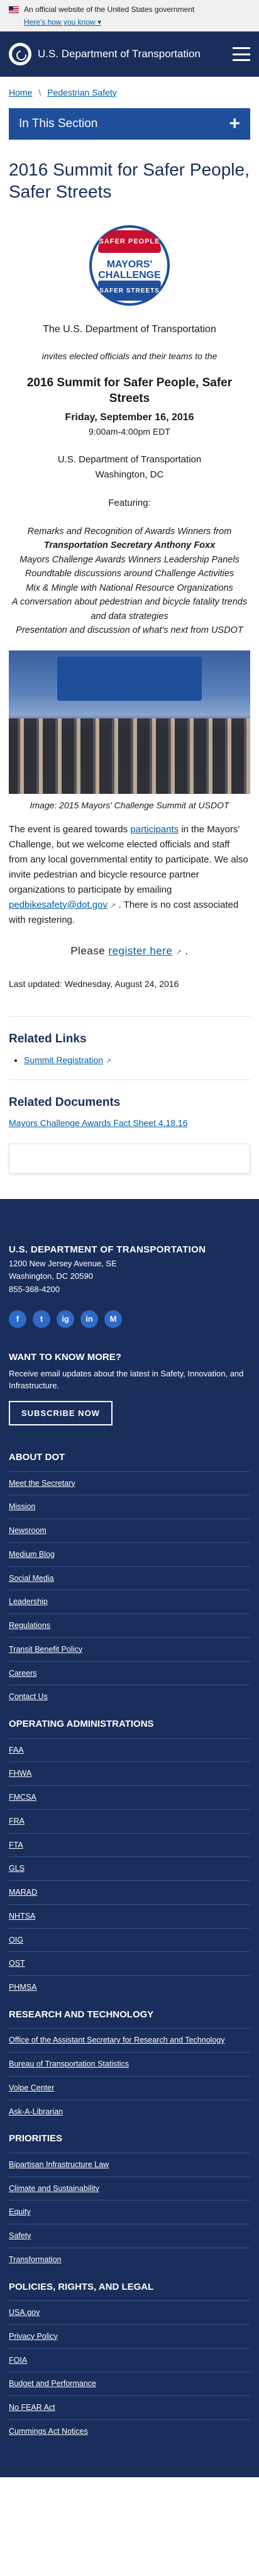  Describe the element at coordinates (18, 2360) in the screenshot. I see `footer-link: FOIA` at that location.